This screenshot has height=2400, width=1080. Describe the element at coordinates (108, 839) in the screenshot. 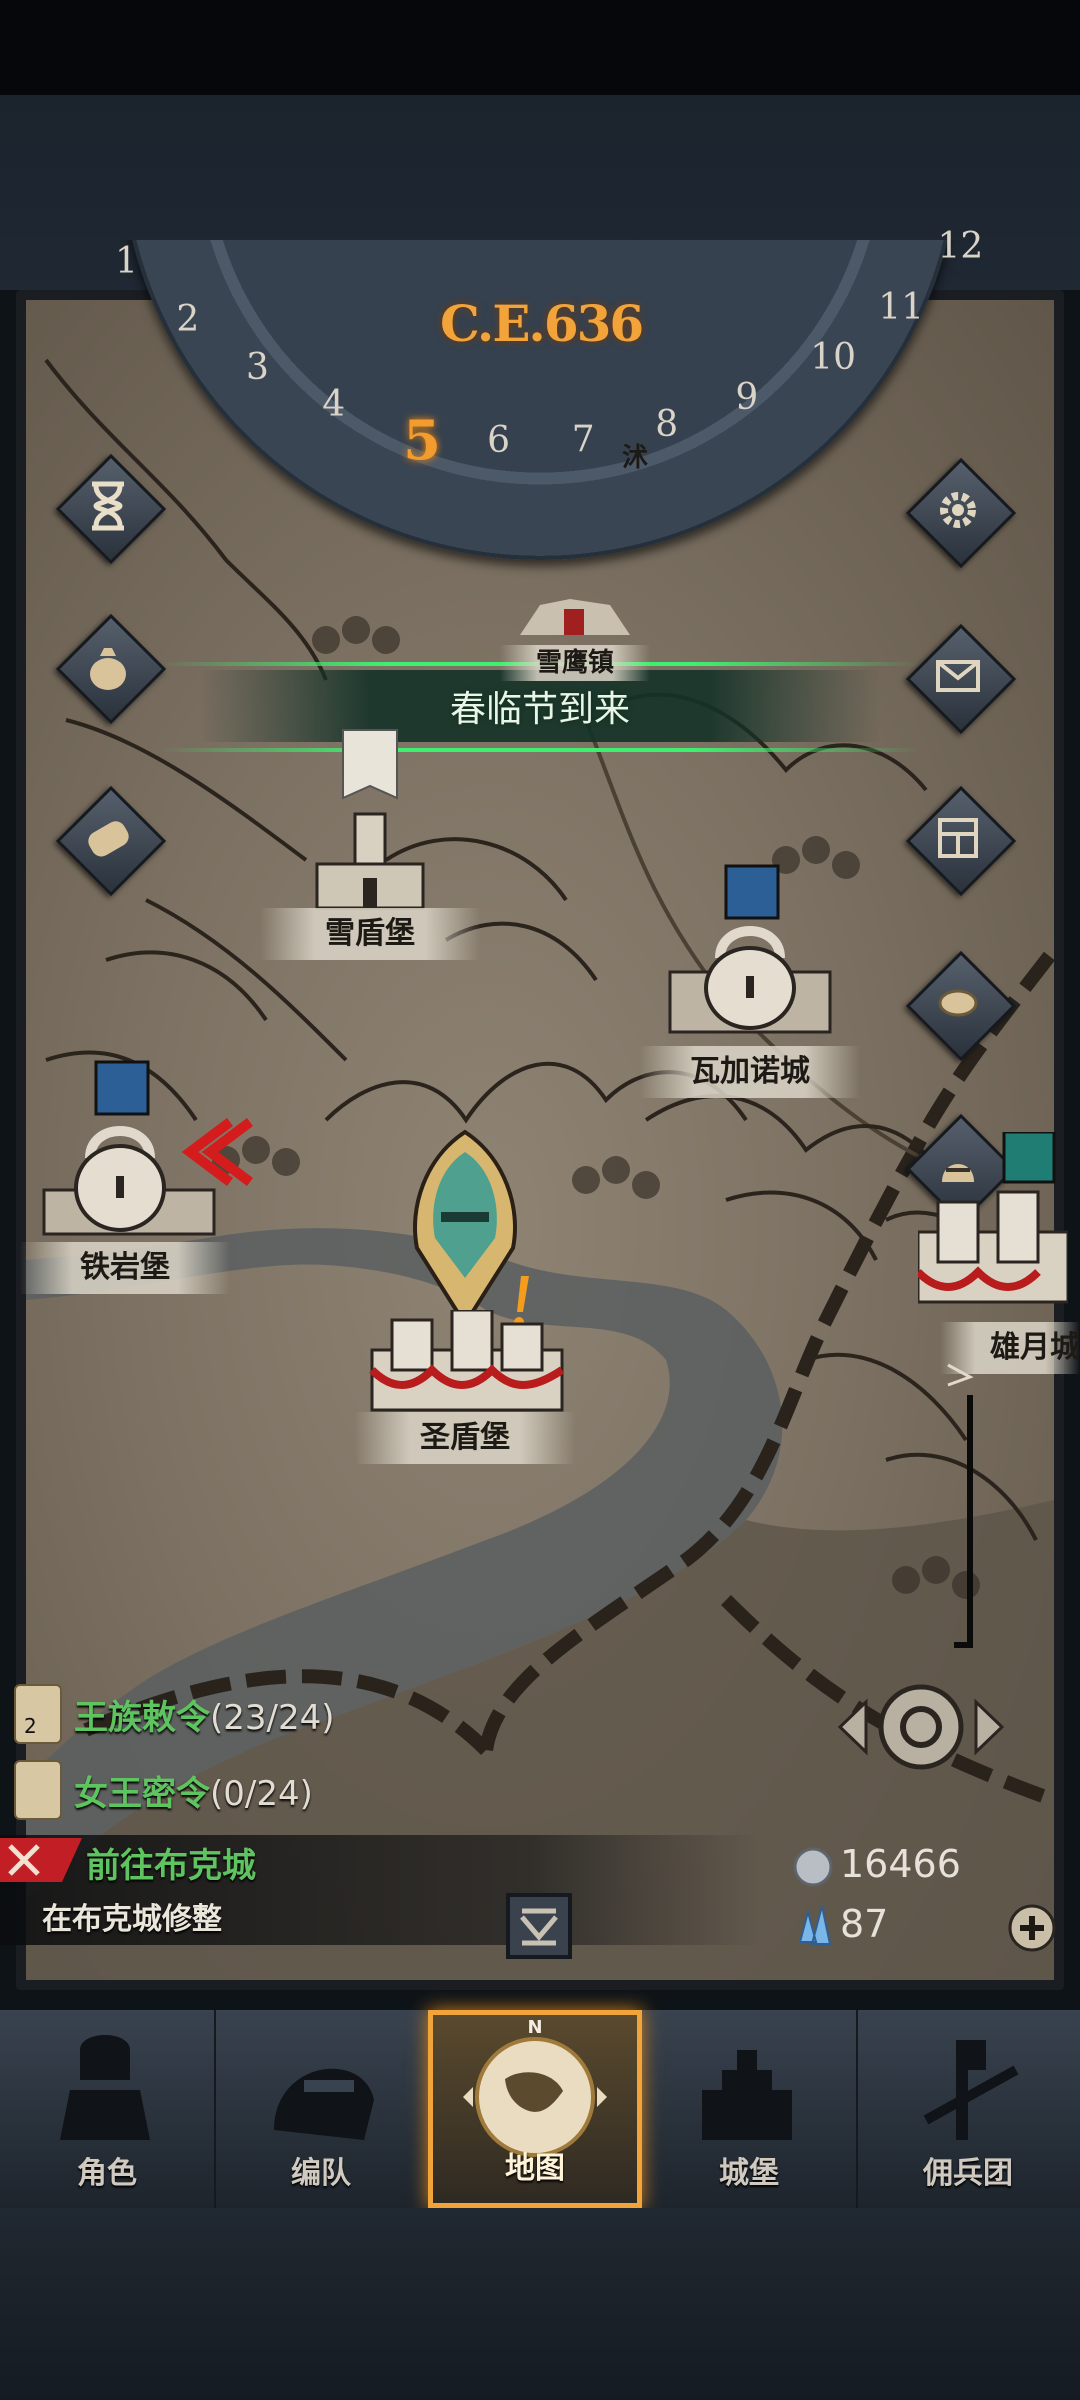

I see `scroll-icon` at that location.